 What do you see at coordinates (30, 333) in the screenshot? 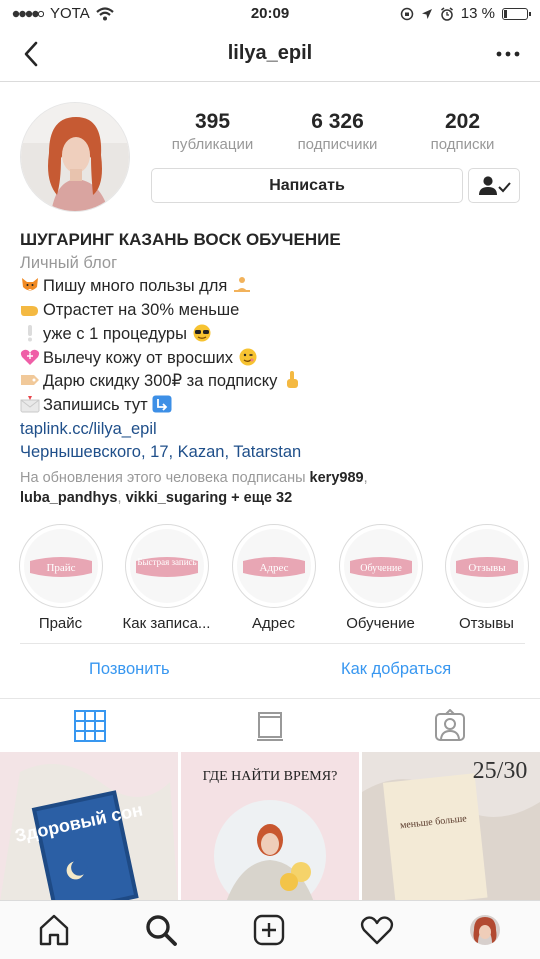
I see `exclamation-emoji` at bounding box center [30, 333].